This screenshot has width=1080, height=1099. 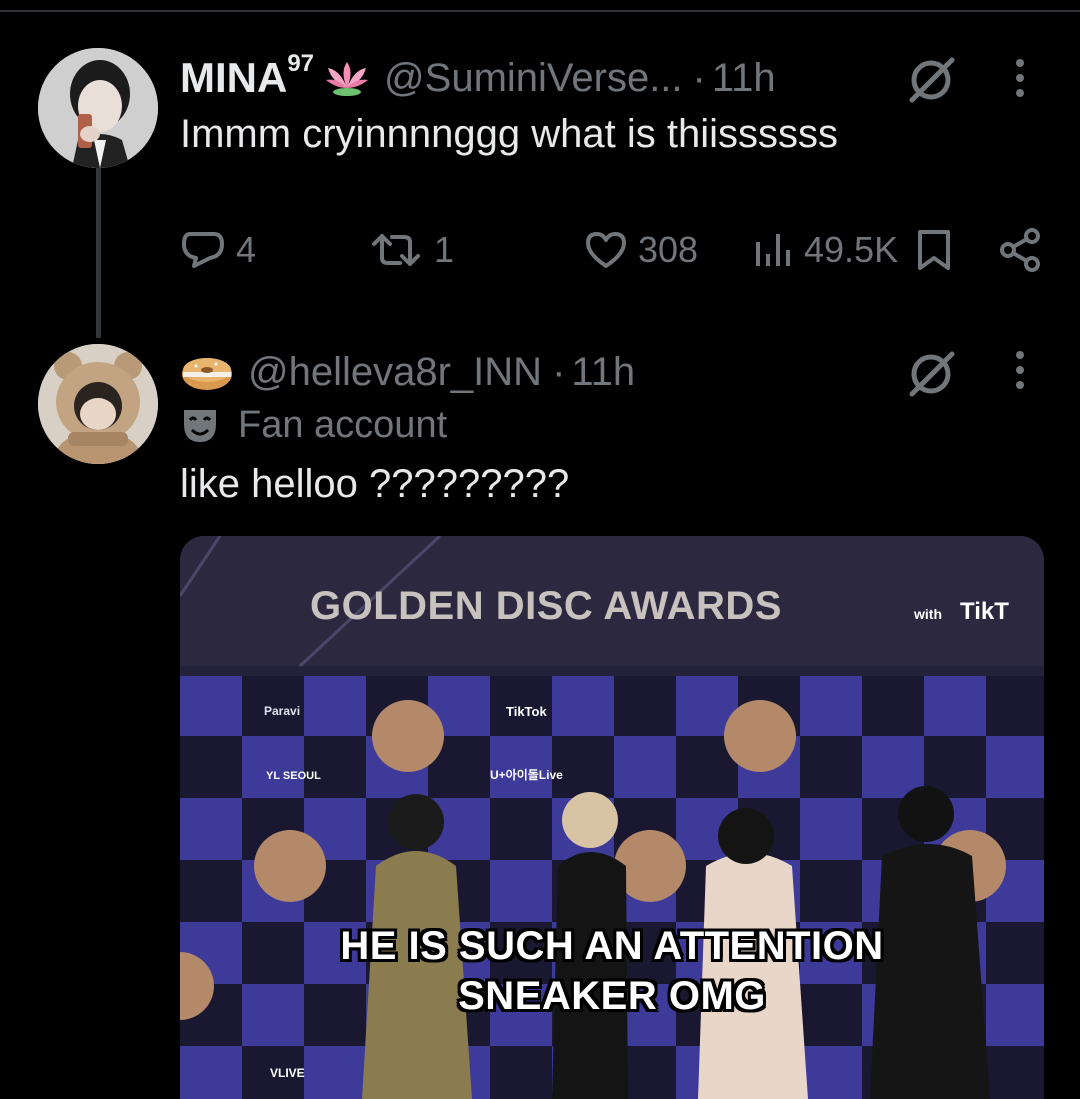 I want to click on tweet1-header: MINA97 @SuminiVerse... · 11h, so click(x=478, y=78).